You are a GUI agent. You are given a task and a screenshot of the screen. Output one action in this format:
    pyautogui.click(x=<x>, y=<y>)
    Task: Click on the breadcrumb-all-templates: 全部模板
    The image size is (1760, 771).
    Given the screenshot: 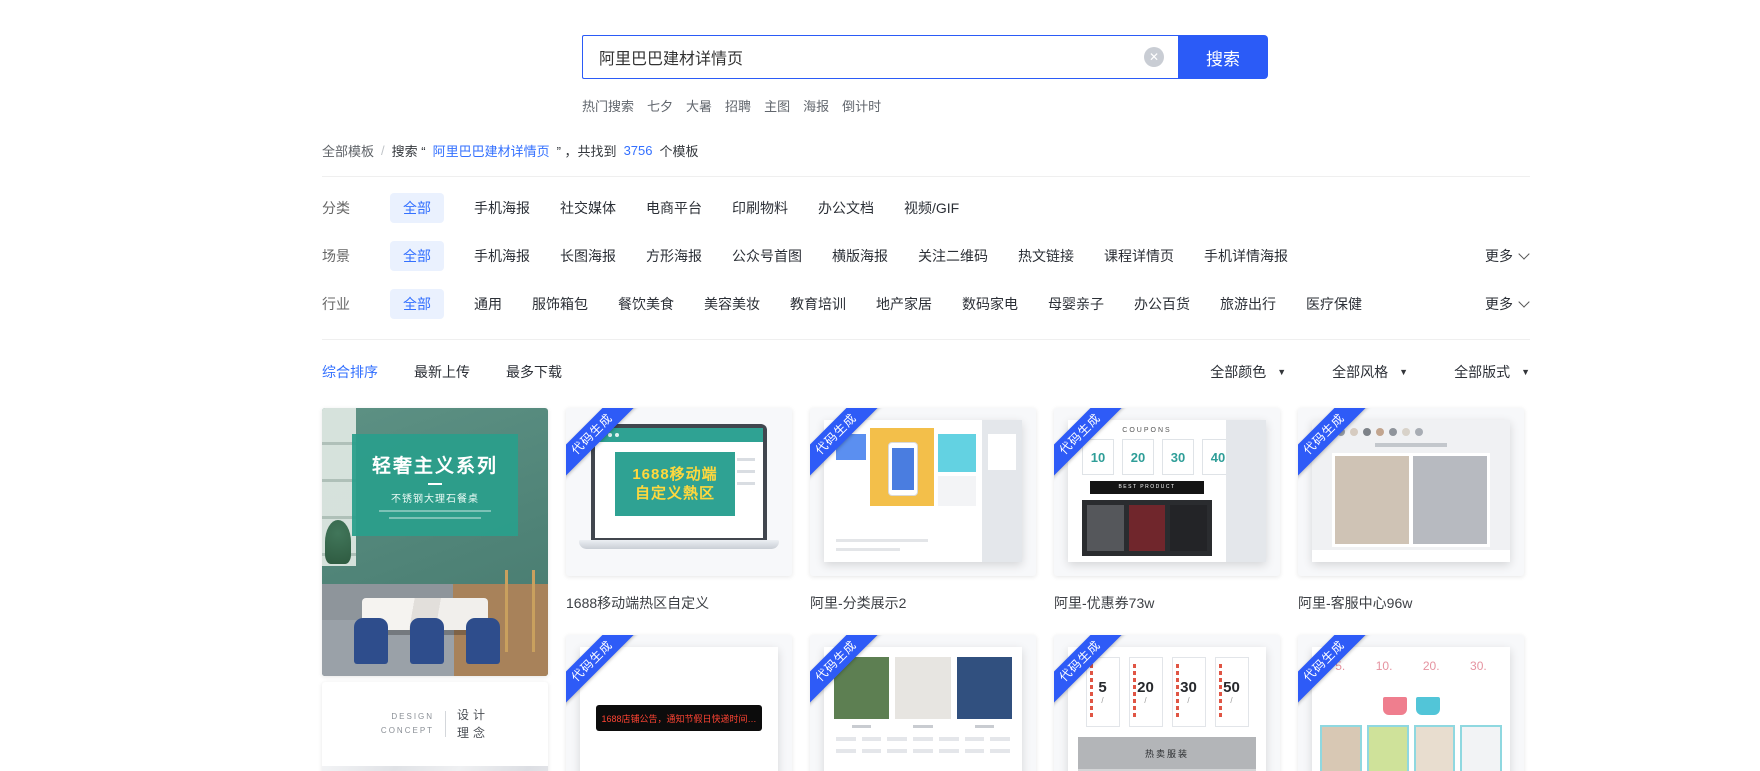 What is the action you would take?
    pyautogui.click(x=348, y=150)
    